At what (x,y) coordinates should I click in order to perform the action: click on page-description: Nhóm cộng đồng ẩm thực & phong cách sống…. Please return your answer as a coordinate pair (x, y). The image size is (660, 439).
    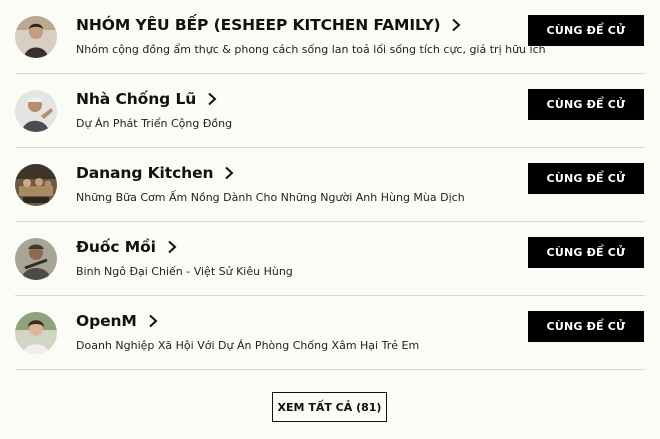
    Looking at the image, I should click on (311, 49).